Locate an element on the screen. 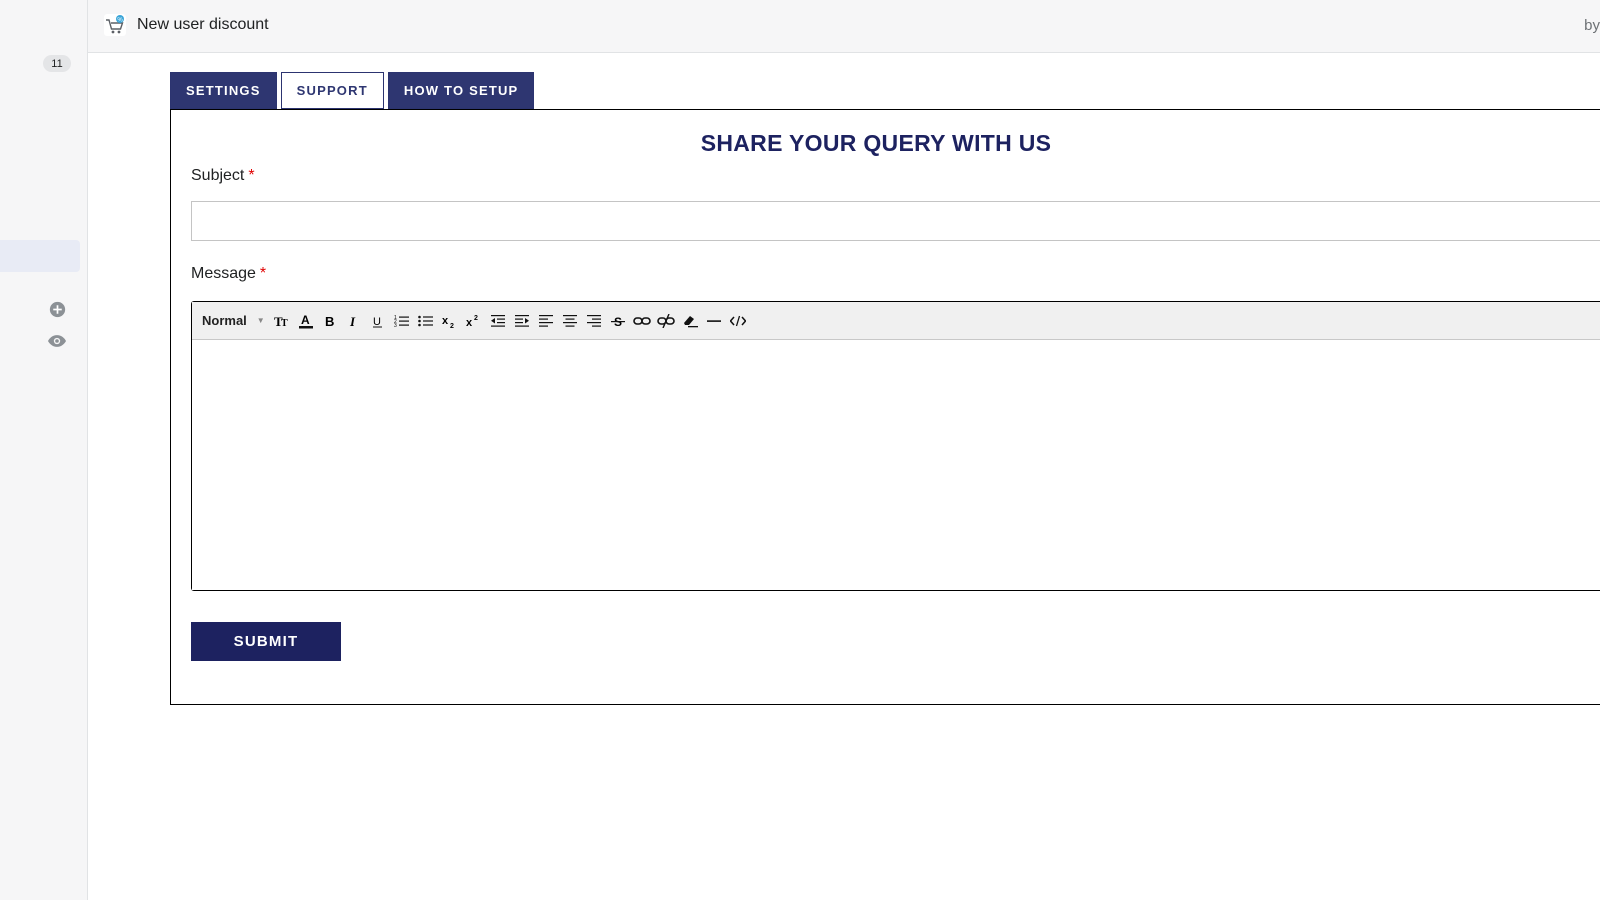 This screenshot has height=900, width=1600. svg-text: I is located at coordinates (352, 321).